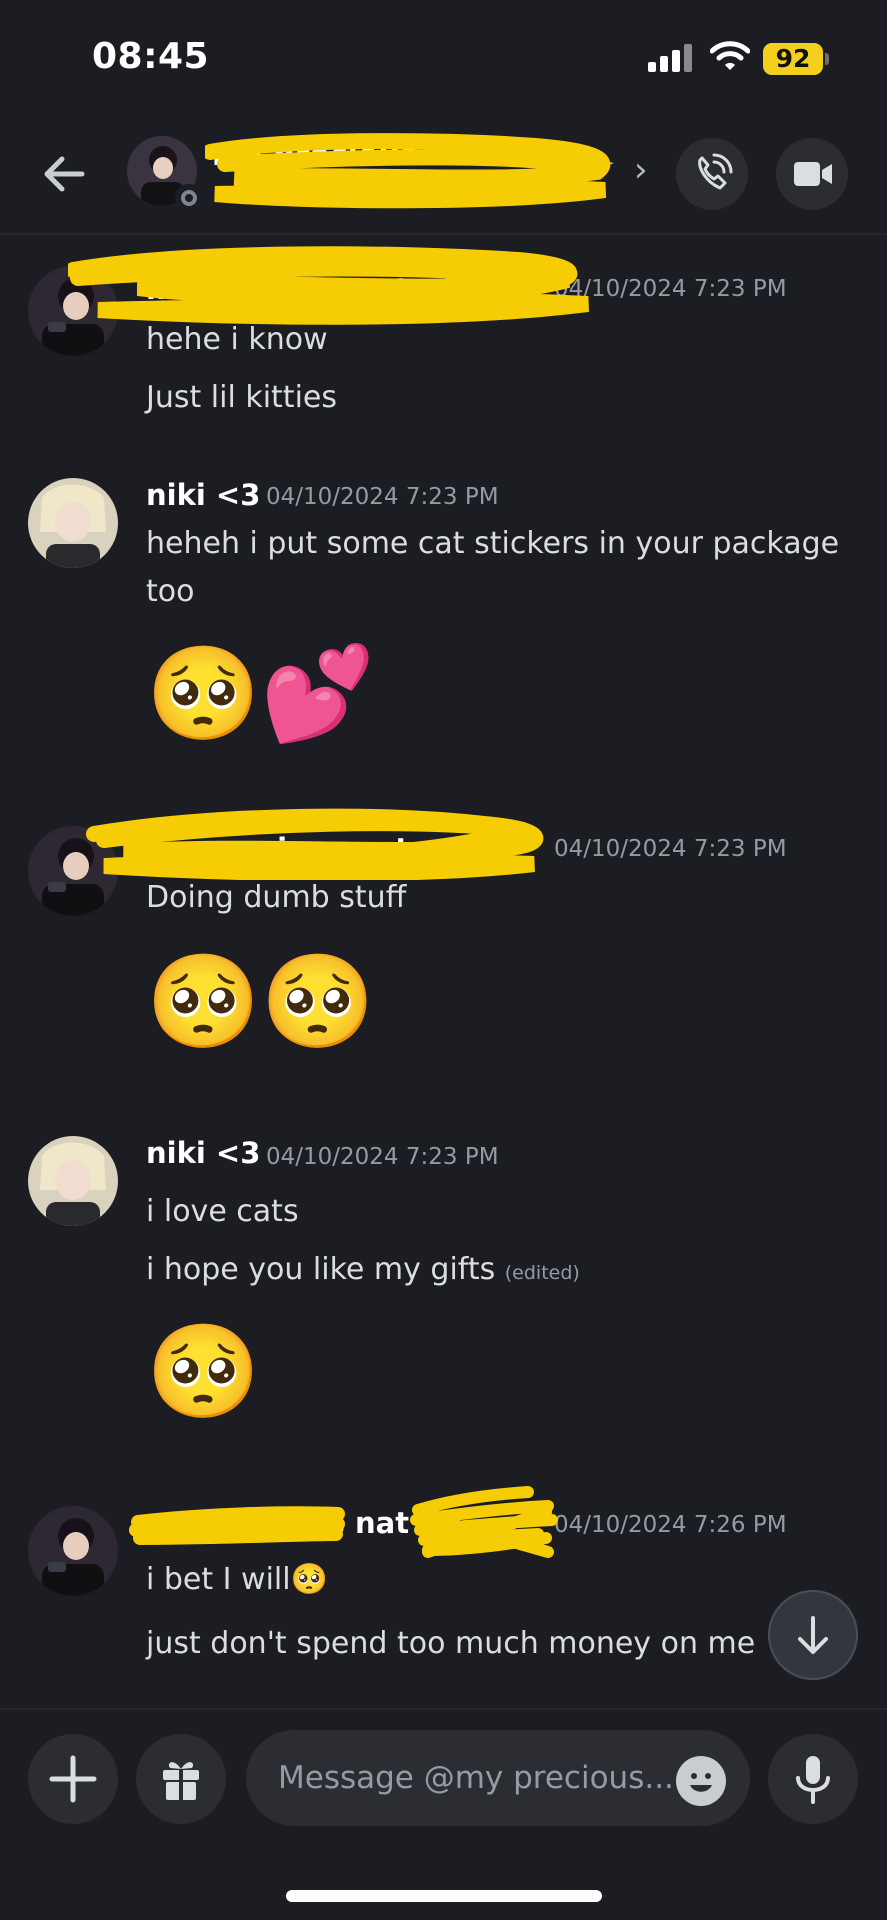 The image size is (887, 1920). Describe the element at coordinates (670, 58) in the screenshot. I see `cellular-signal-icon` at that location.